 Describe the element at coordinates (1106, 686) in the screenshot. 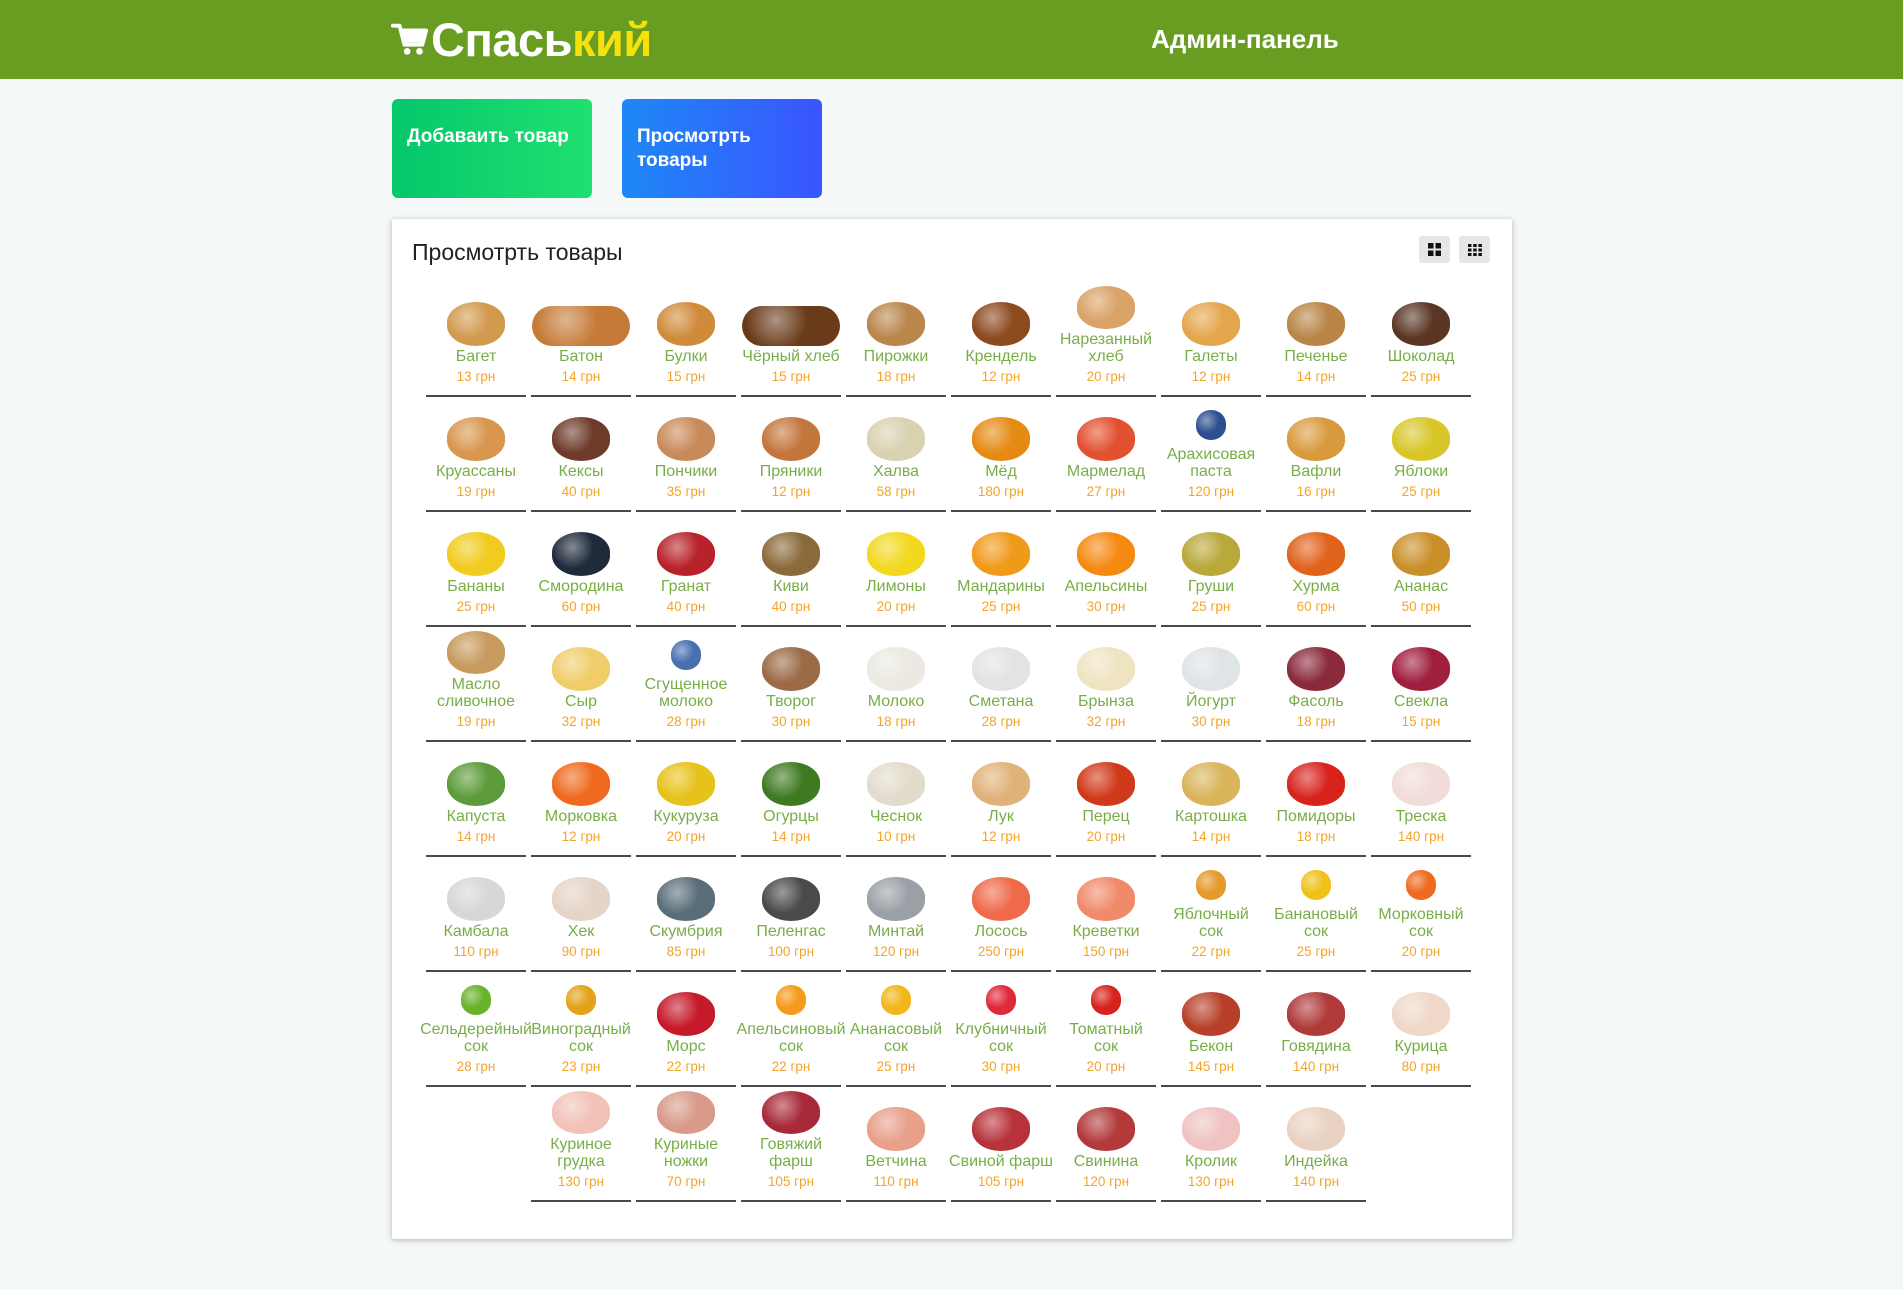

I see `product-card: Брынза 32 грн` at that location.